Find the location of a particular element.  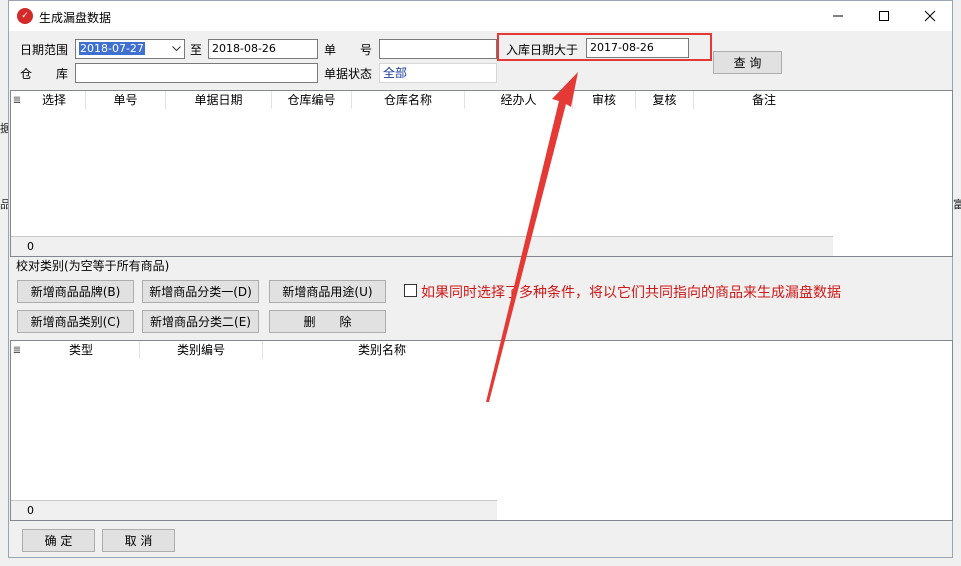

doc-no-input is located at coordinates (438, 49).